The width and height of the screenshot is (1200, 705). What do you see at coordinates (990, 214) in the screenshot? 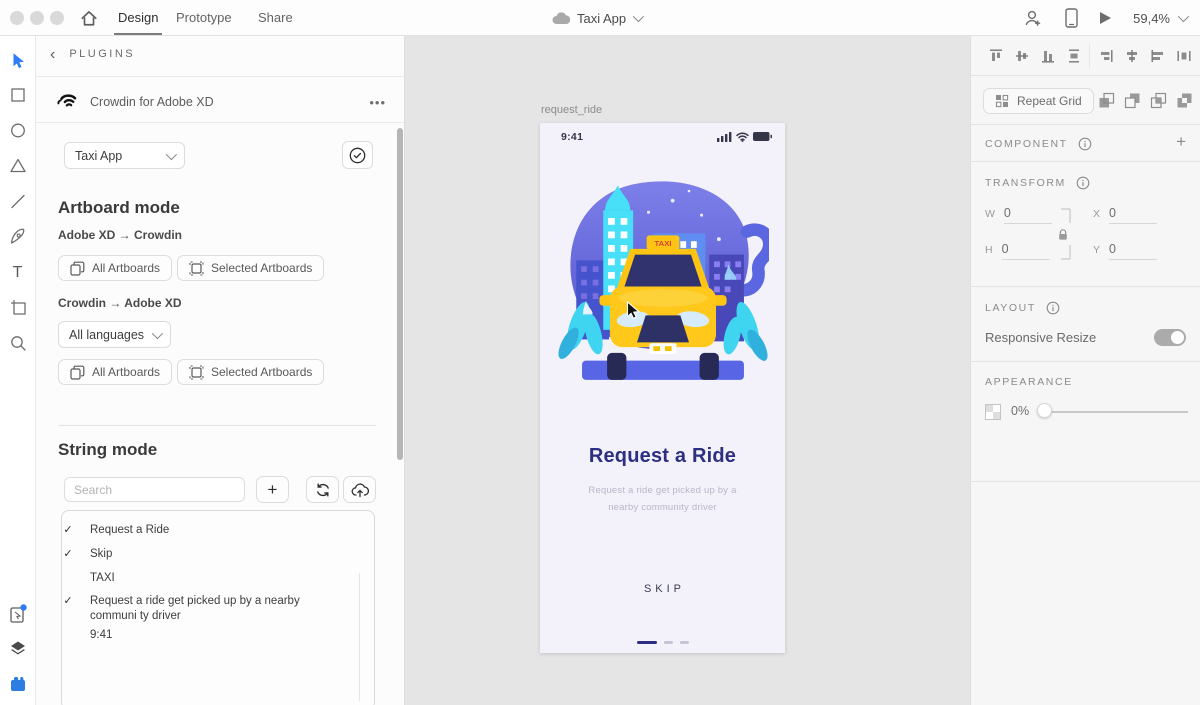
I see `width-label: W` at bounding box center [990, 214].